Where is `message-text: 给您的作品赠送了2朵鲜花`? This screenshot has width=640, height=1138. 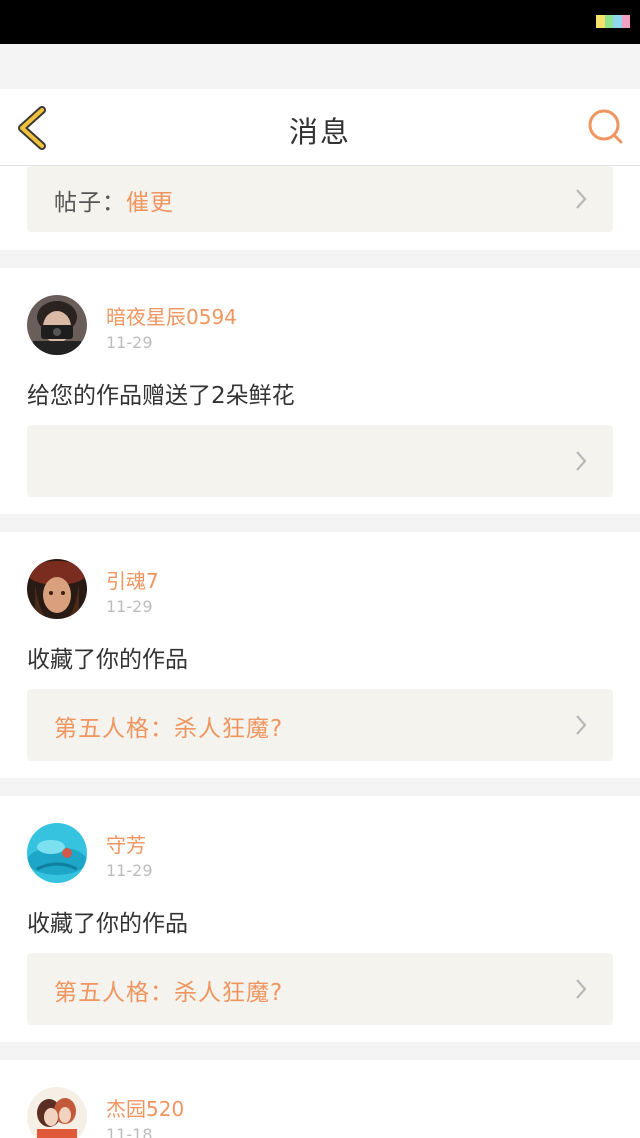 message-text: 给您的作品赠送了2朵鲜花 is located at coordinates (161, 396).